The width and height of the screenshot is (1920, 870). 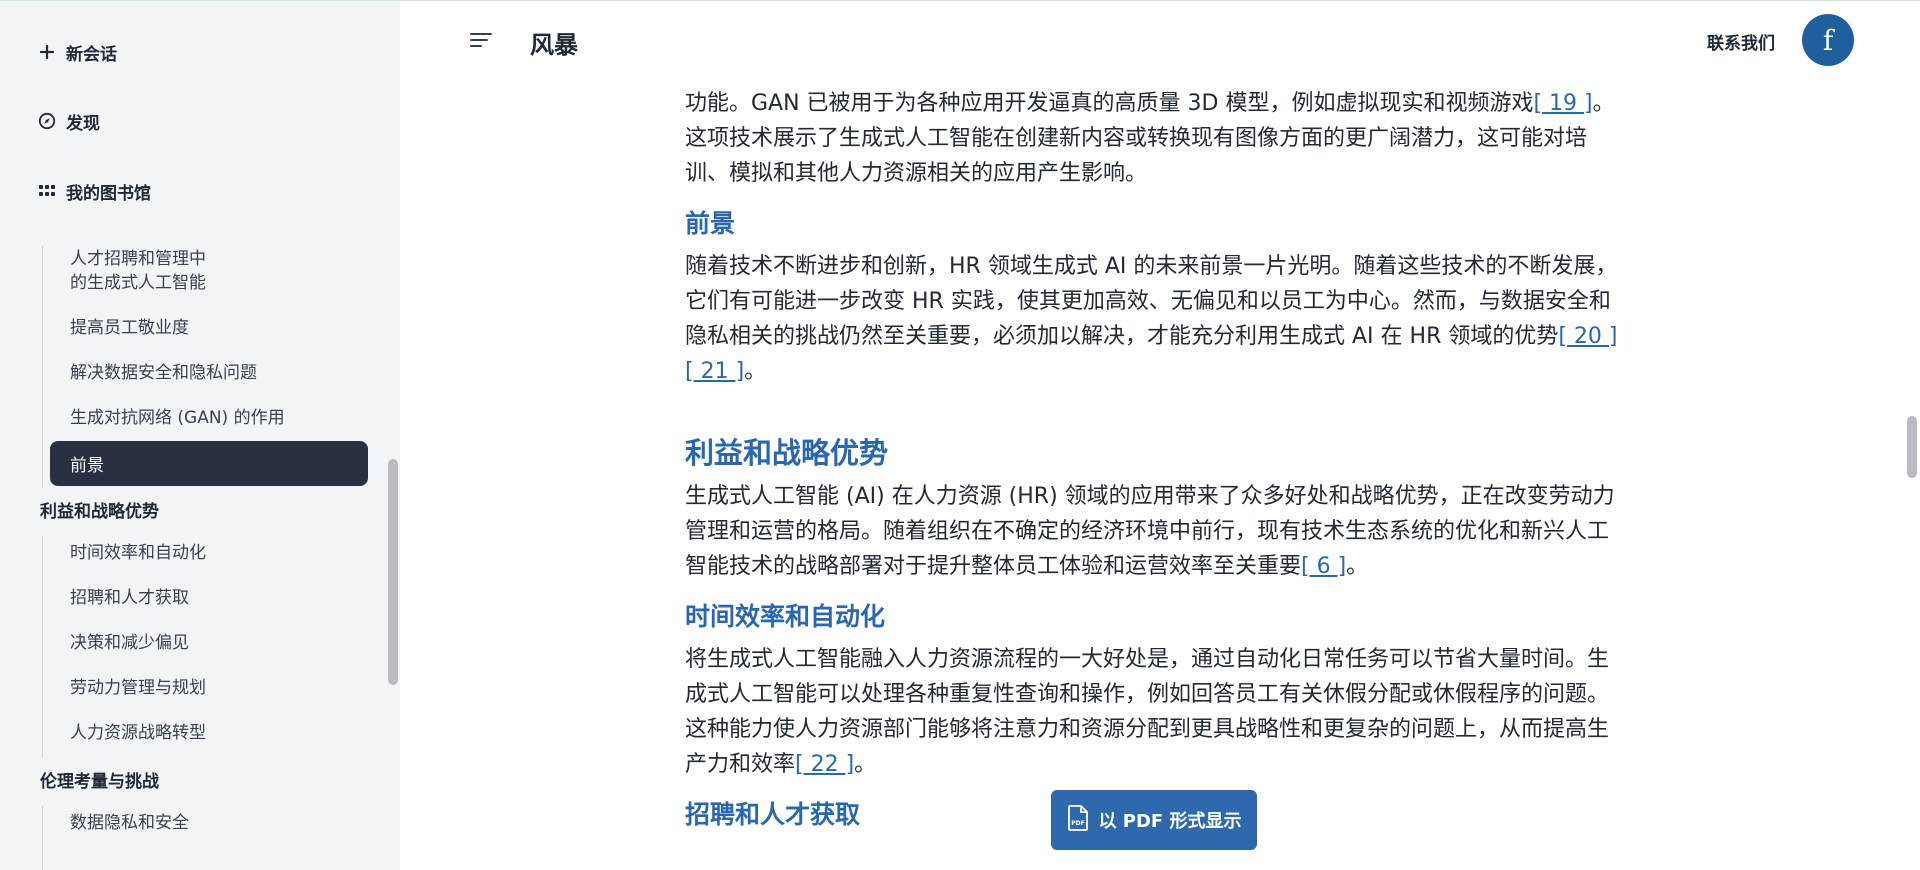 I want to click on citation-link: [ 22 ], so click(x=824, y=764).